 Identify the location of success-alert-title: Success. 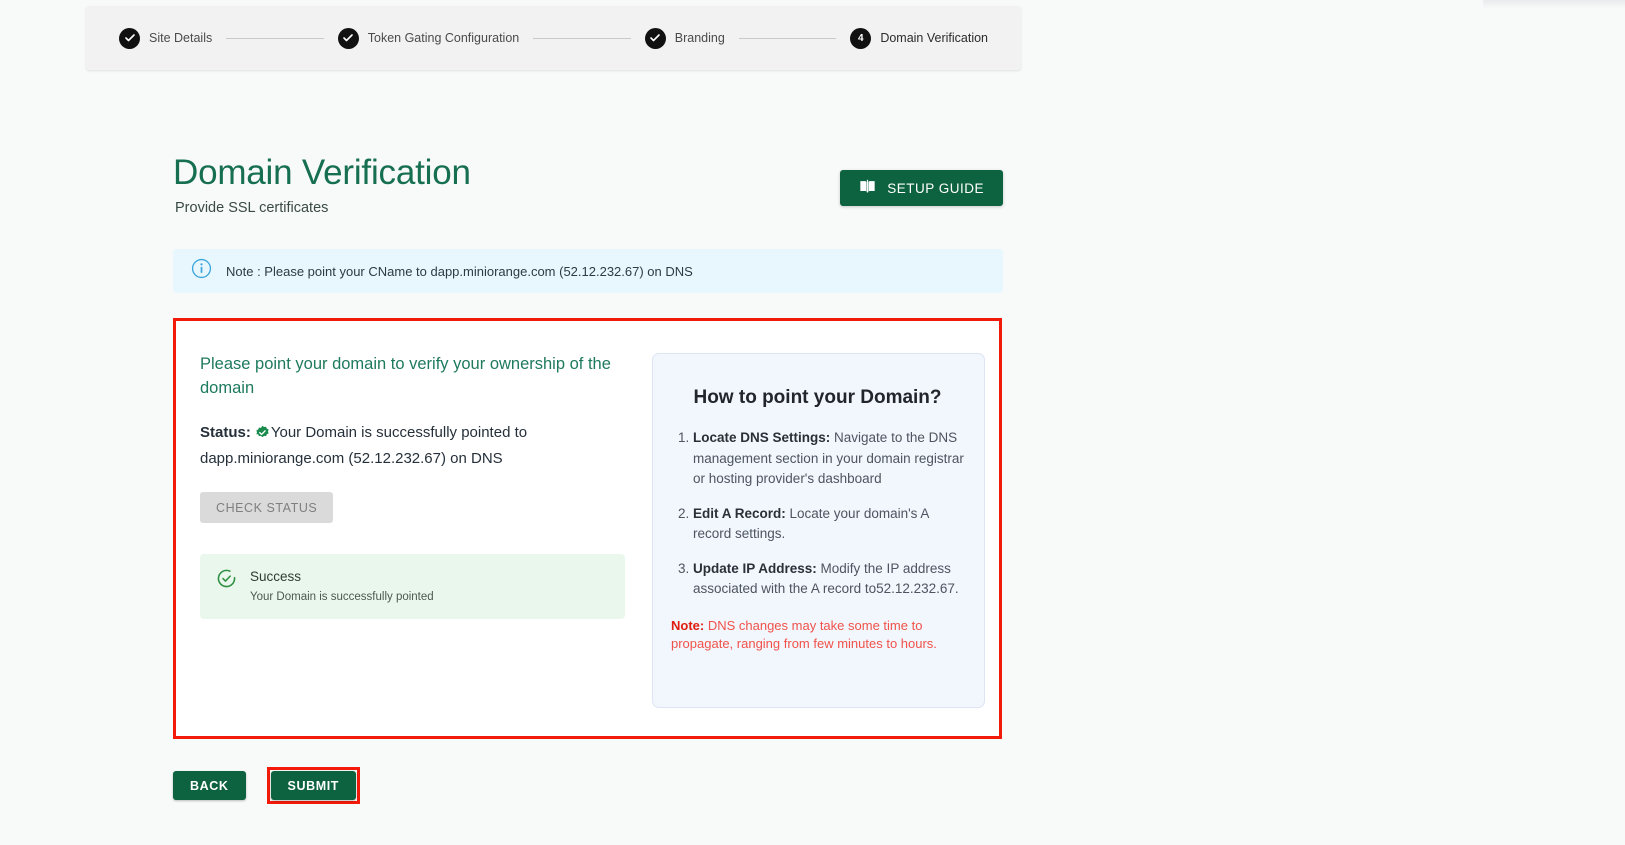
(276, 577).